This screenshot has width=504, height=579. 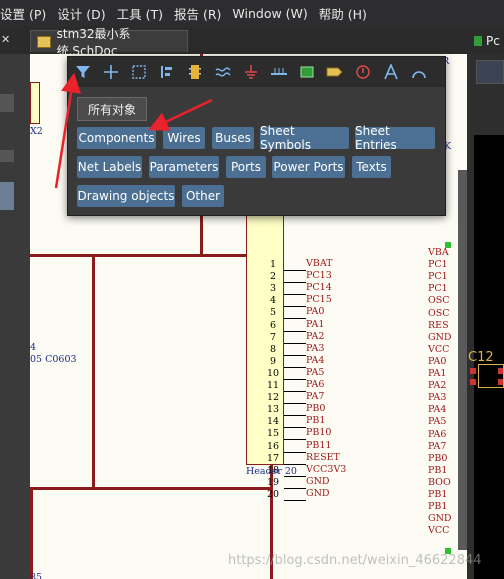 I want to click on mcu-net-label: PA6, so click(x=437, y=434).